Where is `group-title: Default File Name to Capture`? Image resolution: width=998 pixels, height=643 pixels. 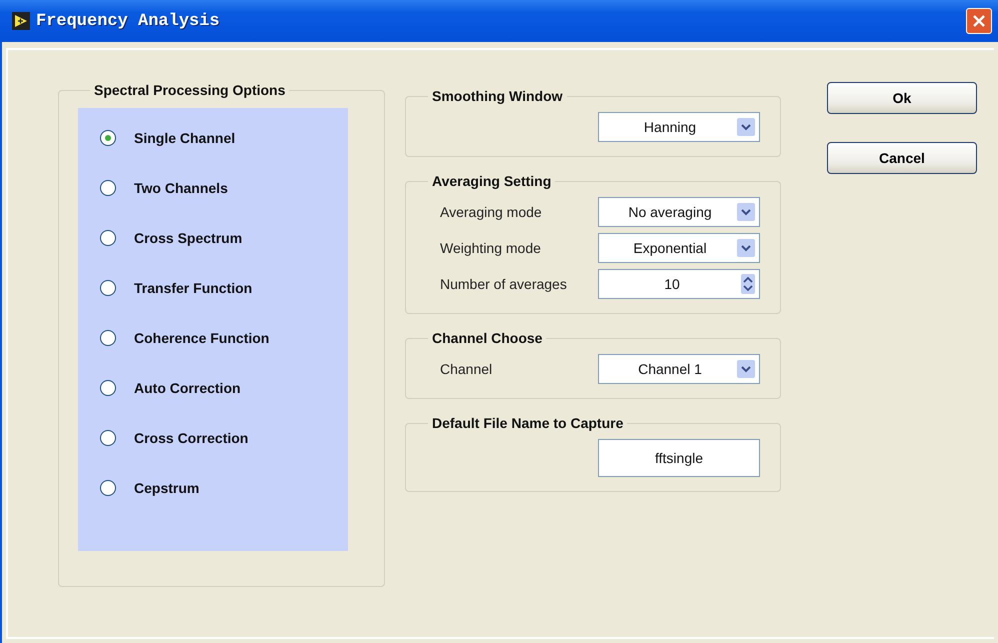 group-title: Default File Name to Capture is located at coordinates (527, 423).